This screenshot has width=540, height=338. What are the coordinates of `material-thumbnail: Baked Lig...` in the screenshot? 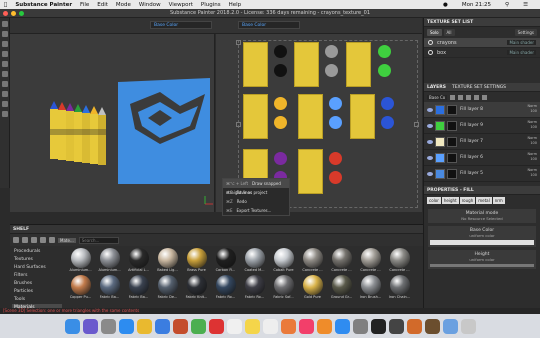 It's located at (167, 260).